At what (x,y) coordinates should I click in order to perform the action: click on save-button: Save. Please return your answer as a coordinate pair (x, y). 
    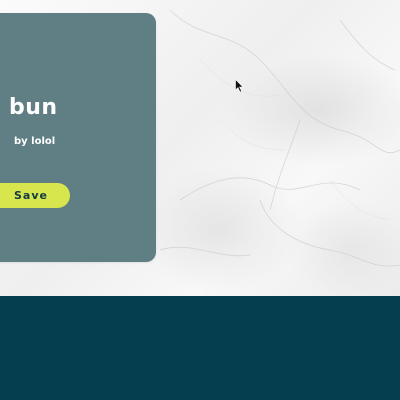
    Looking at the image, I should click on (35, 195).